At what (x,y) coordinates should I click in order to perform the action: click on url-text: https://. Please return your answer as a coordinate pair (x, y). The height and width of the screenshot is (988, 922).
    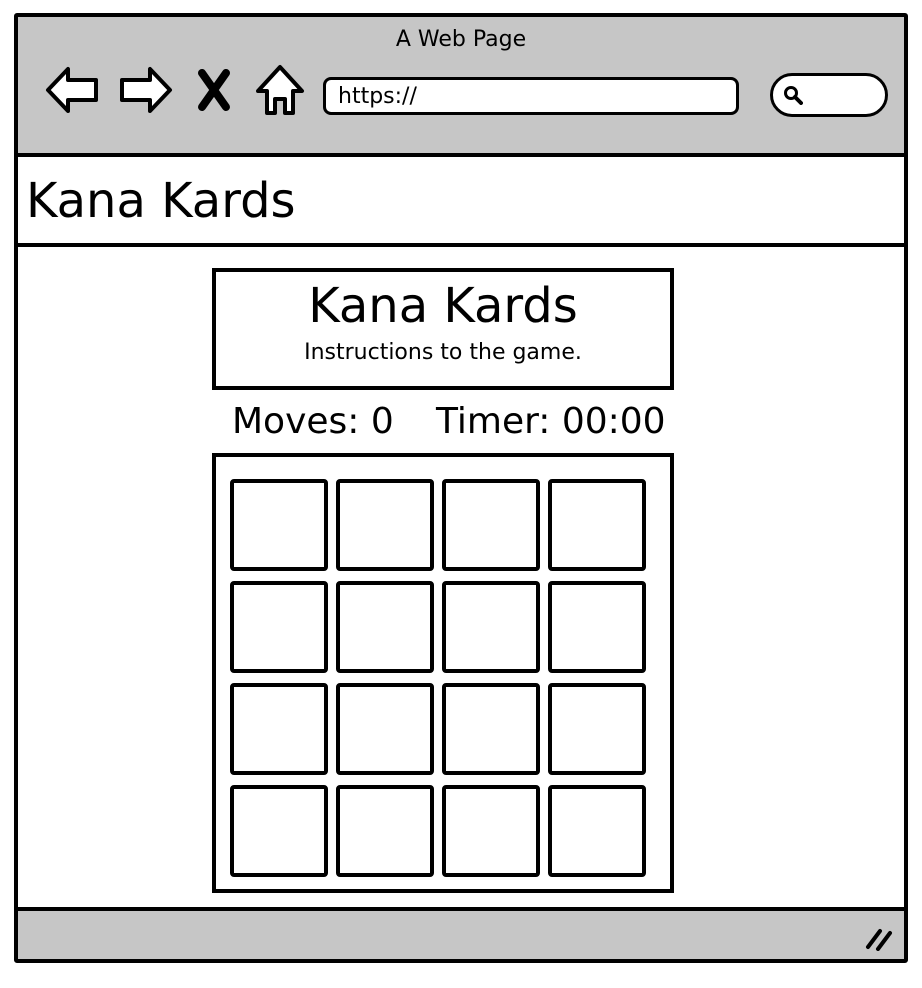
    Looking at the image, I should click on (377, 96).